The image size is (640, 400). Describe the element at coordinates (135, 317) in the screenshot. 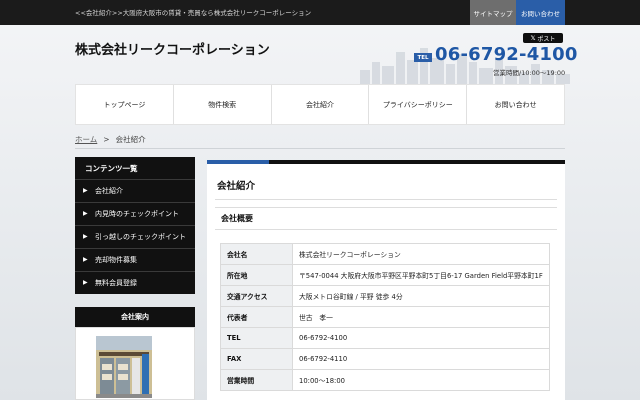

I see `sidebar-company-guide-title: 会社案内` at that location.